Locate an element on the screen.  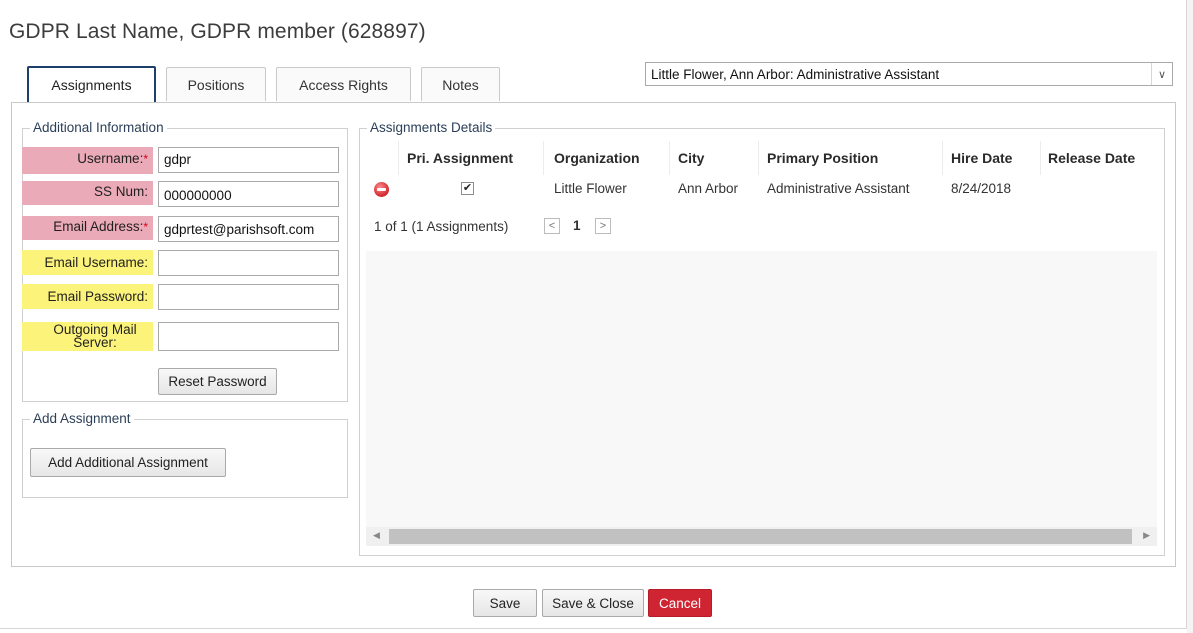
current-page: 1 is located at coordinates (577, 225).